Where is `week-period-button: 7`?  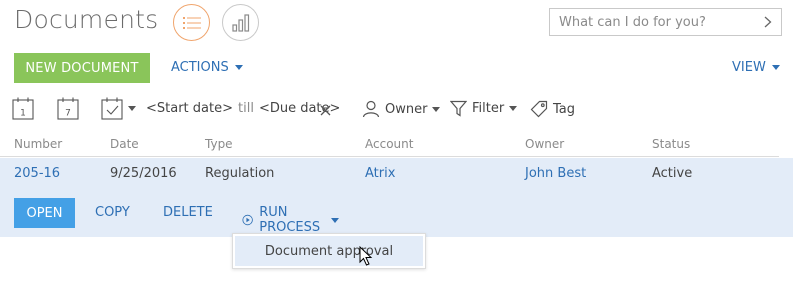 week-period-button: 7 is located at coordinates (68, 108).